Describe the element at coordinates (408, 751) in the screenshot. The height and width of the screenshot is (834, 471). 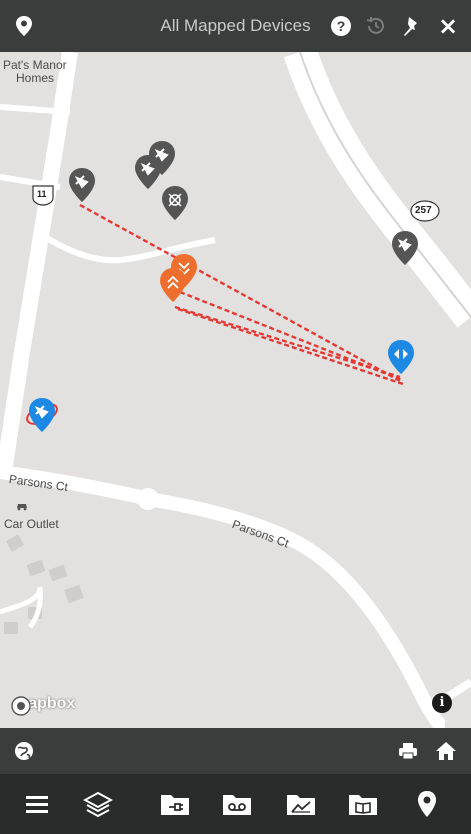
I see `print-icon` at that location.